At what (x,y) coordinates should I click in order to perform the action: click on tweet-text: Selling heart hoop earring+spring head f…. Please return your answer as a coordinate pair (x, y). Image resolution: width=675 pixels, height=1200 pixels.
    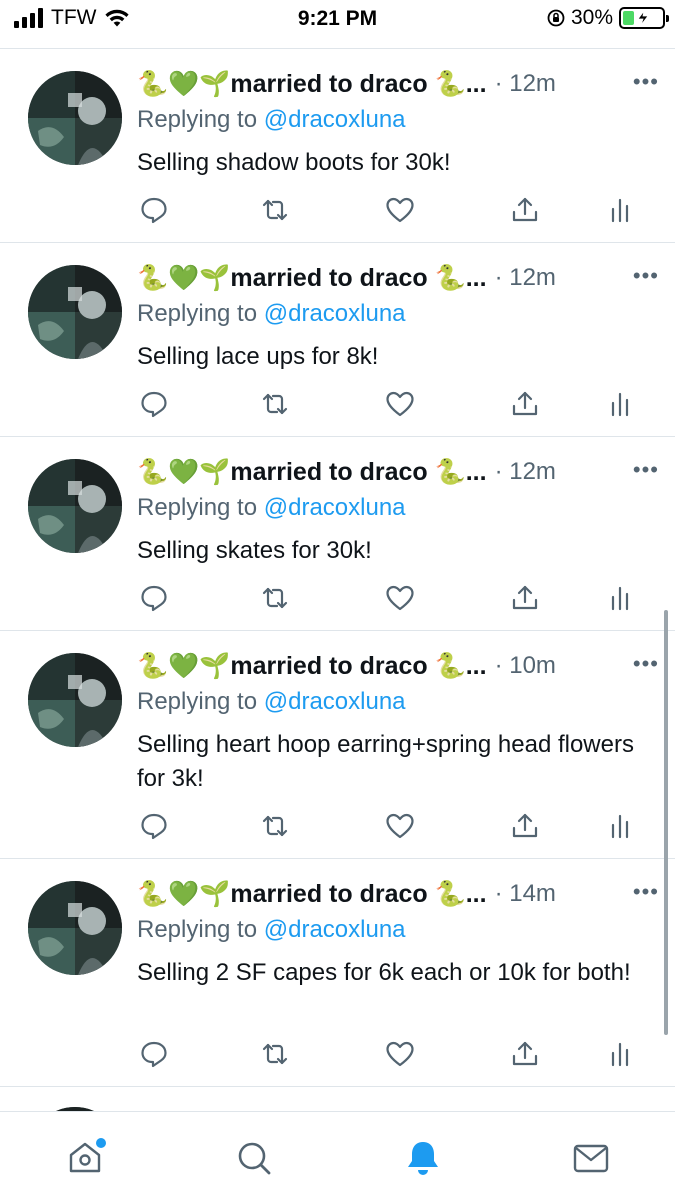
    Looking at the image, I should click on (385, 761).